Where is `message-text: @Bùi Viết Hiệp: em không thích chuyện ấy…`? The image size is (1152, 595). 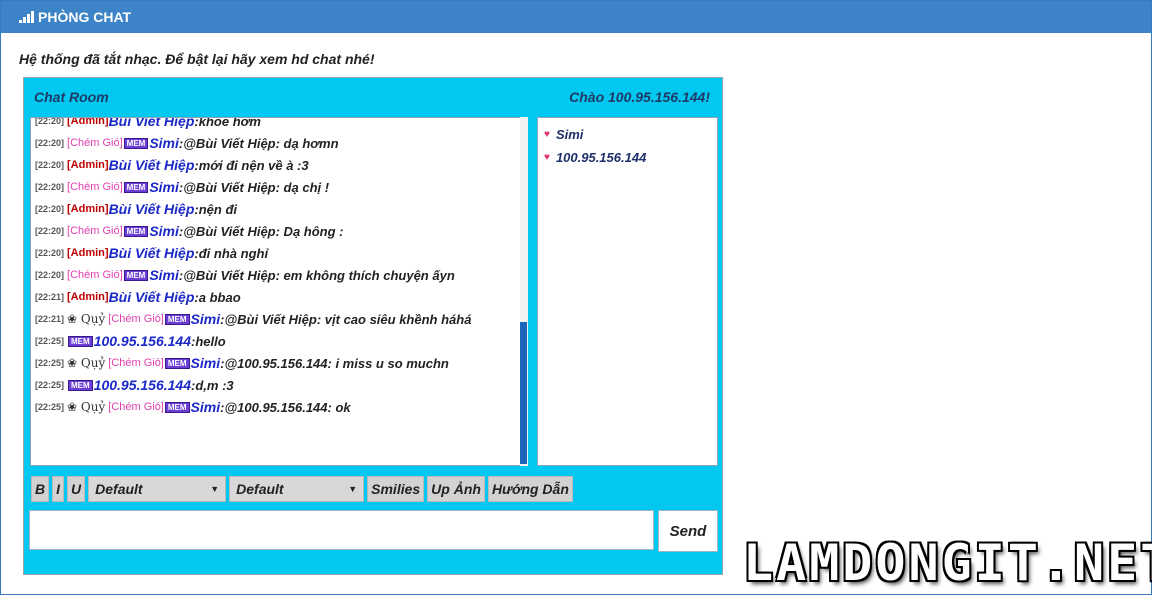
message-text: @Bùi Viết Hiệp: em không thích chuyện ấy… is located at coordinates (319, 275).